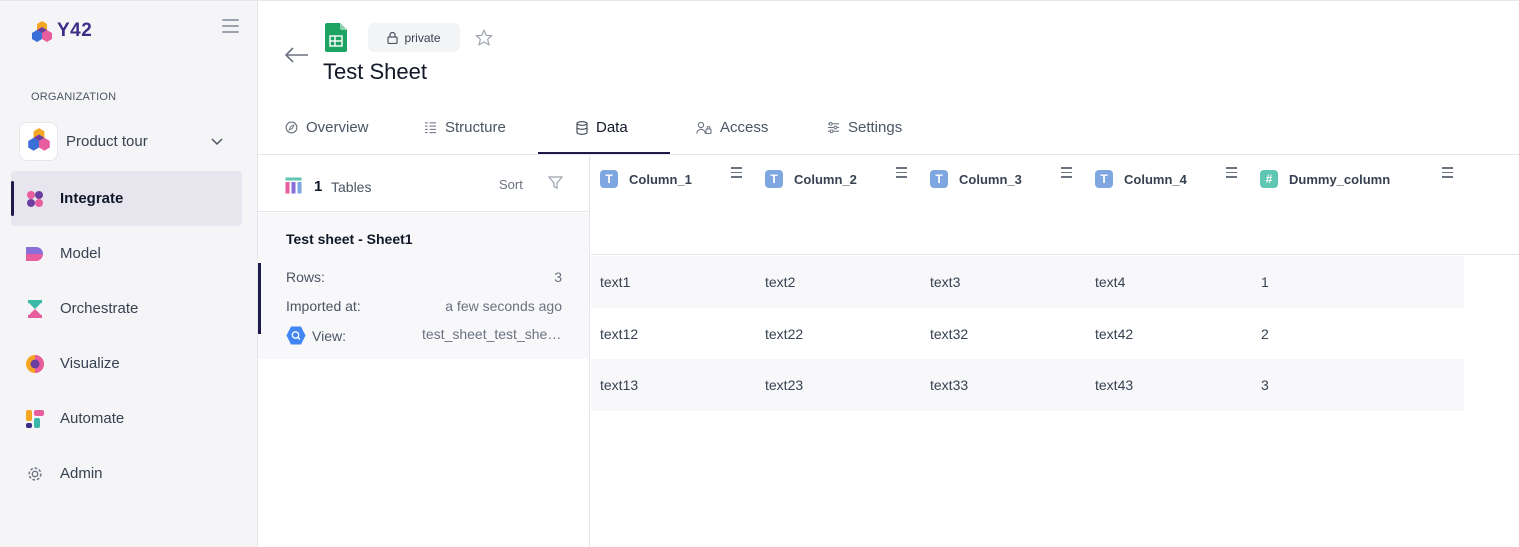 Image resolution: width=1519 pixels, height=547 pixels. What do you see at coordinates (660, 179) in the screenshot?
I see `column-name: Column_1` at bounding box center [660, 179].